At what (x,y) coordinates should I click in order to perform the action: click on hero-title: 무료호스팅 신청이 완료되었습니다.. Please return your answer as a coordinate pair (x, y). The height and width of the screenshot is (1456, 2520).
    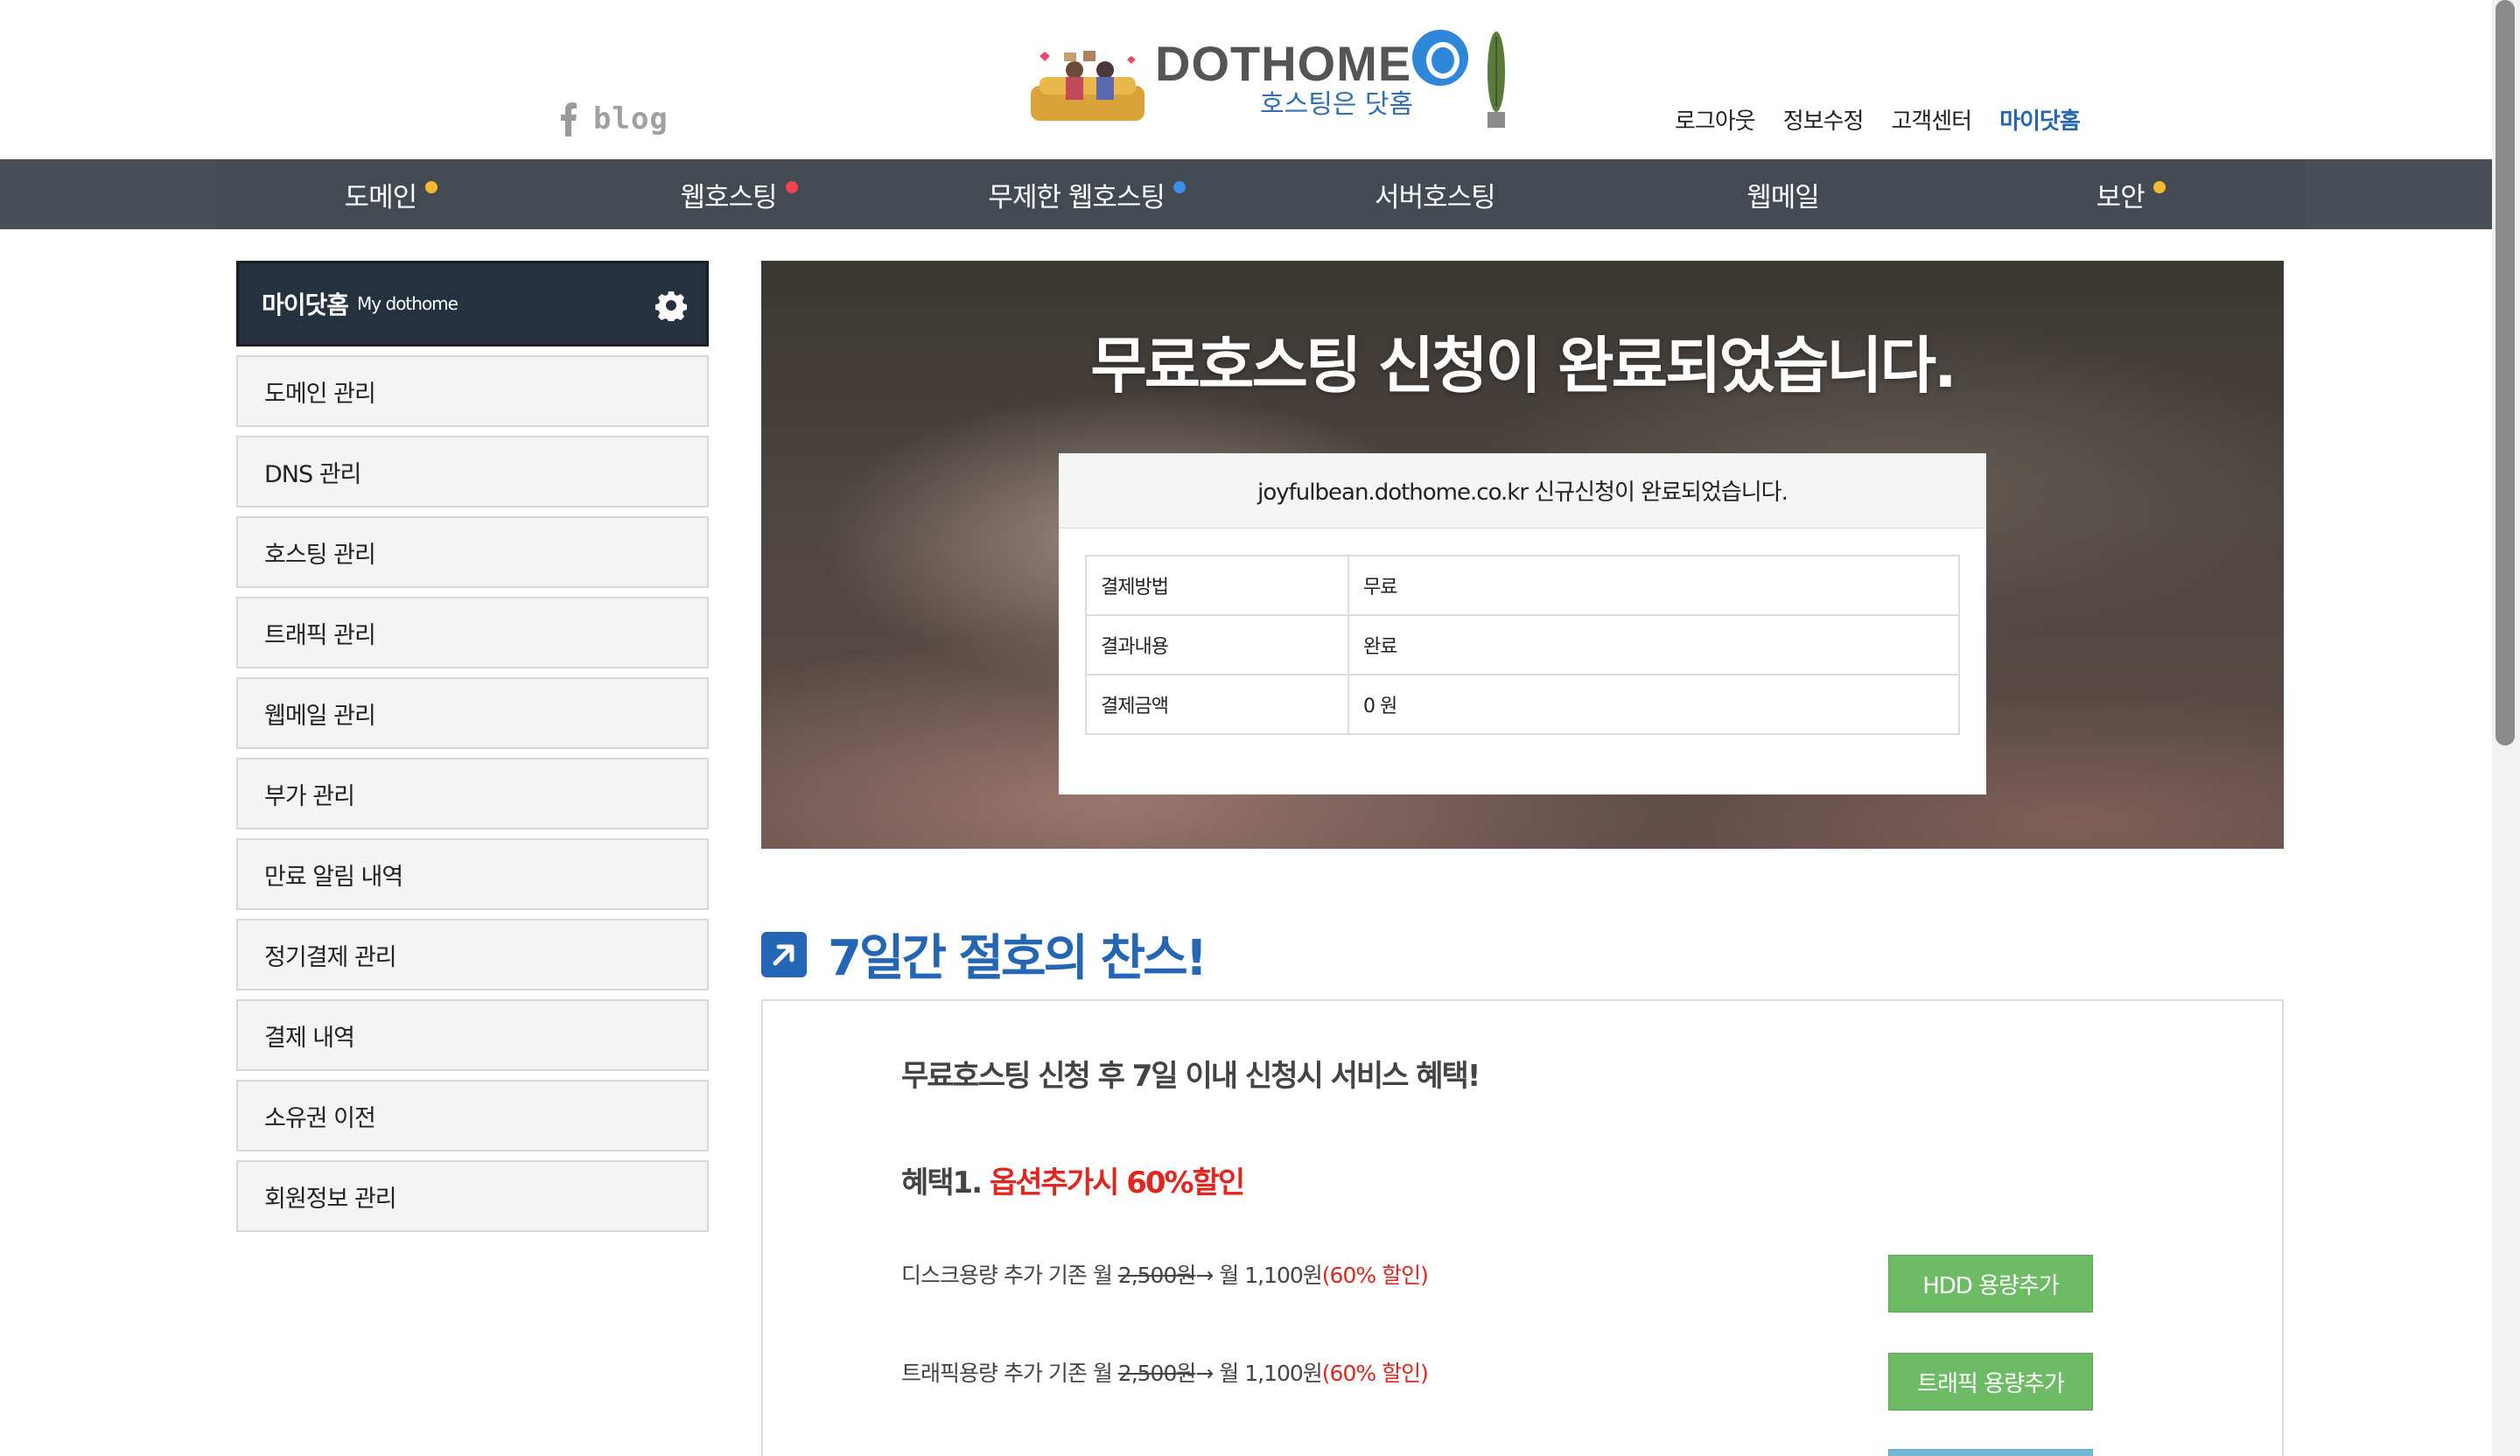
    Looking at the image, I should click on (1523, 366).